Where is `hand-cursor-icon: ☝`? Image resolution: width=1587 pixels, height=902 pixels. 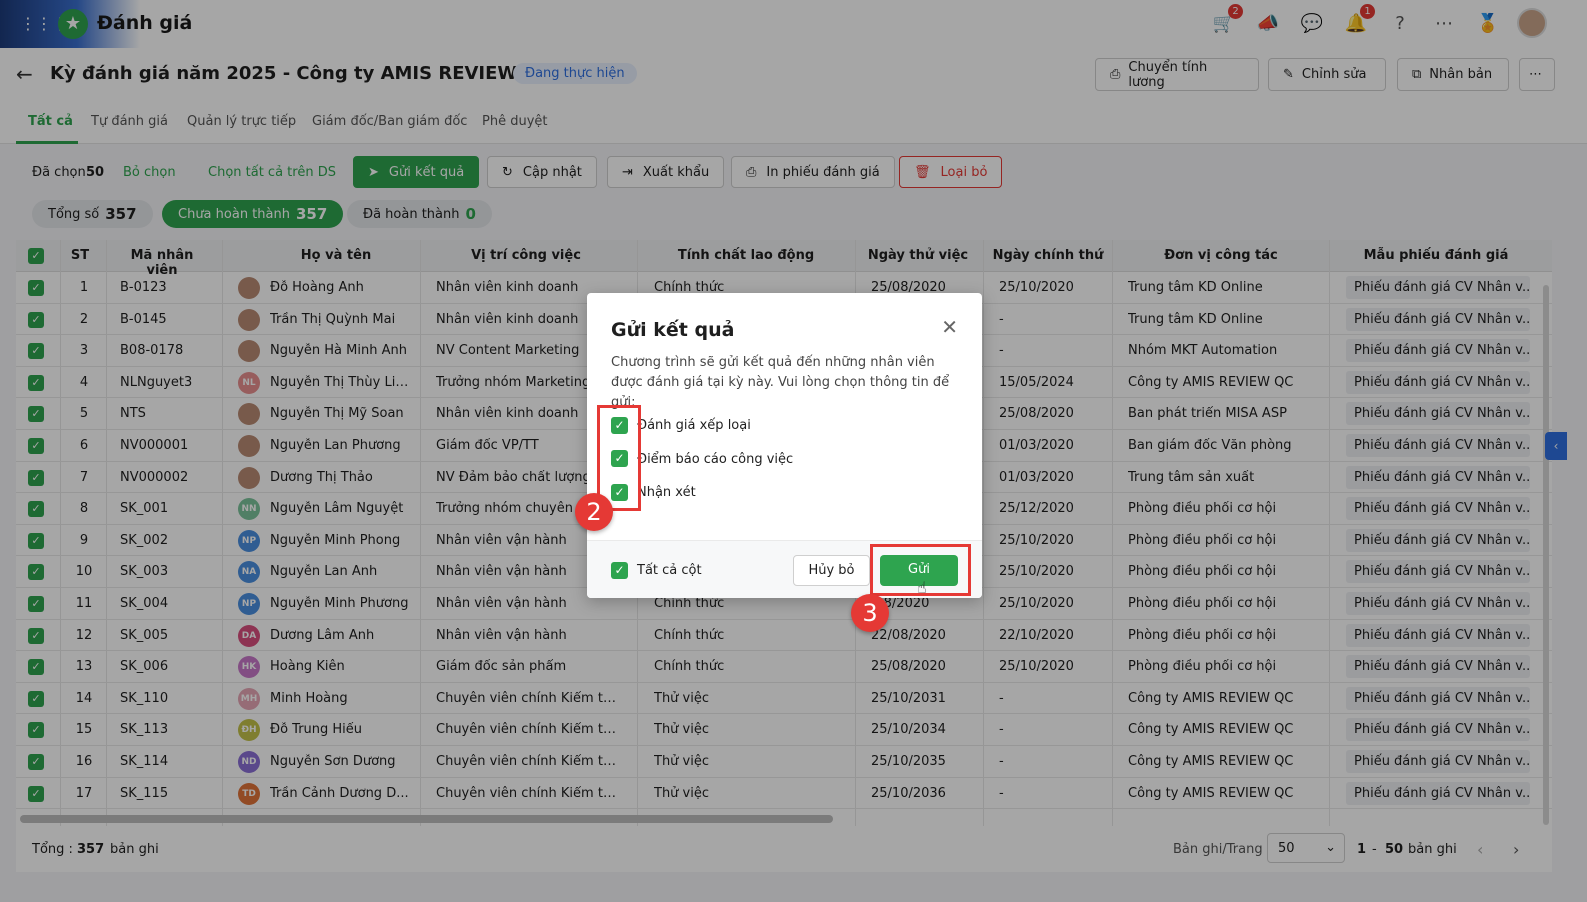 hand-cursor-icon: ☝ is located at coordinates (922, 587).